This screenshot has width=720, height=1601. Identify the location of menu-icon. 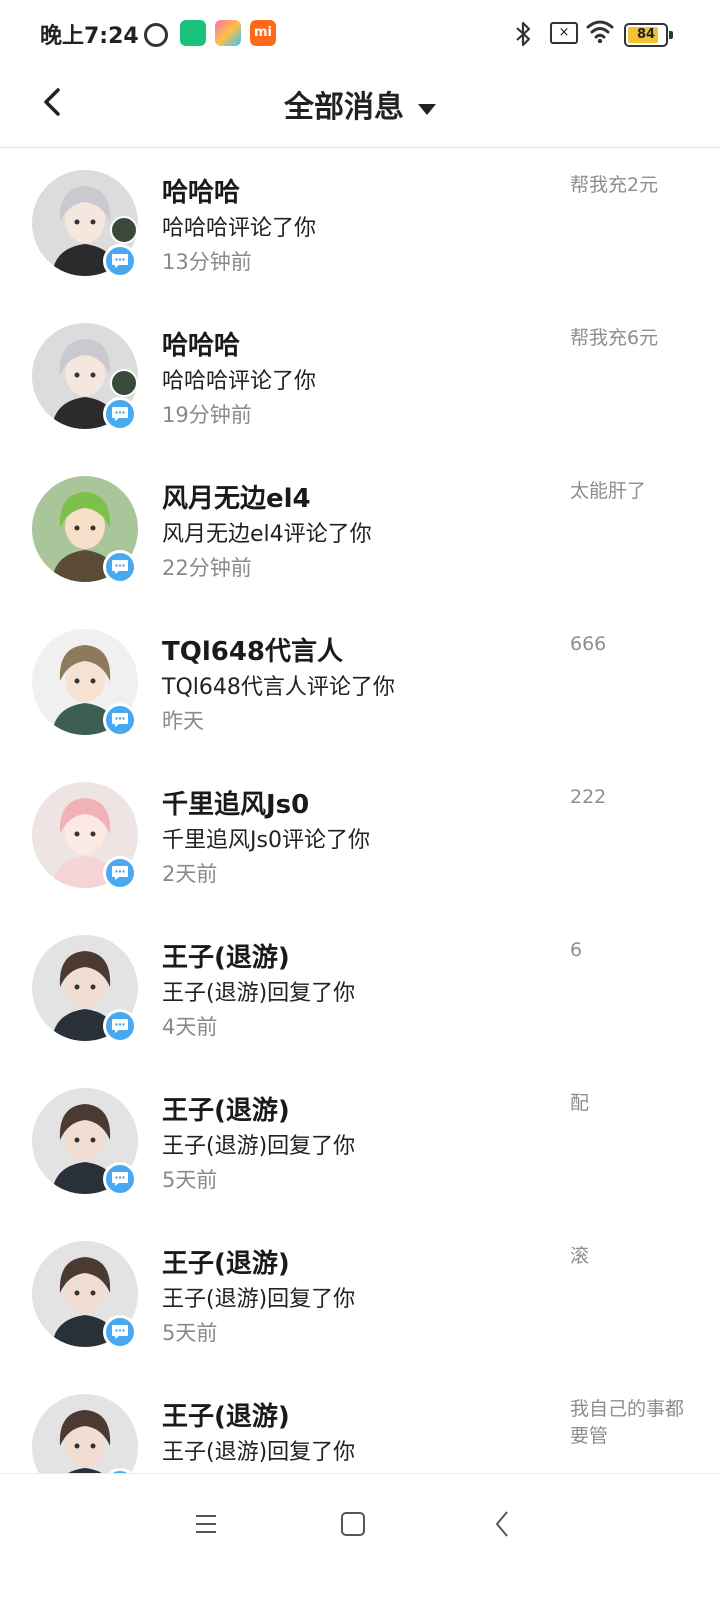
(206, 1524).